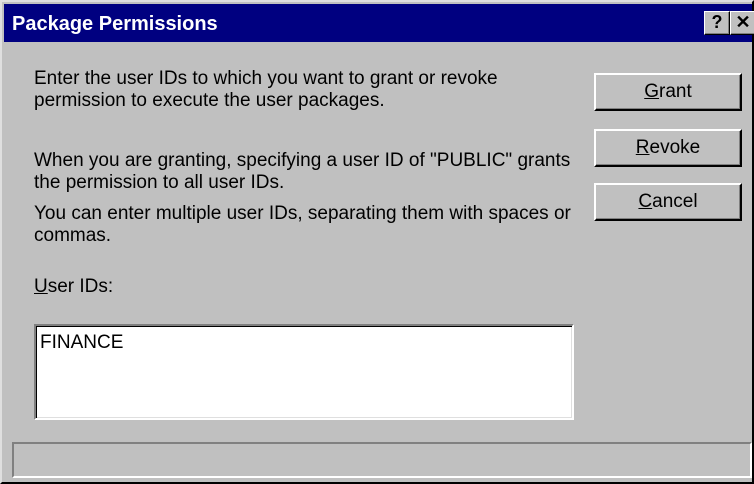 The height and width of the screenshot is (484, 754). I want to click on cancel-button: Cancel, so click(668, 202).